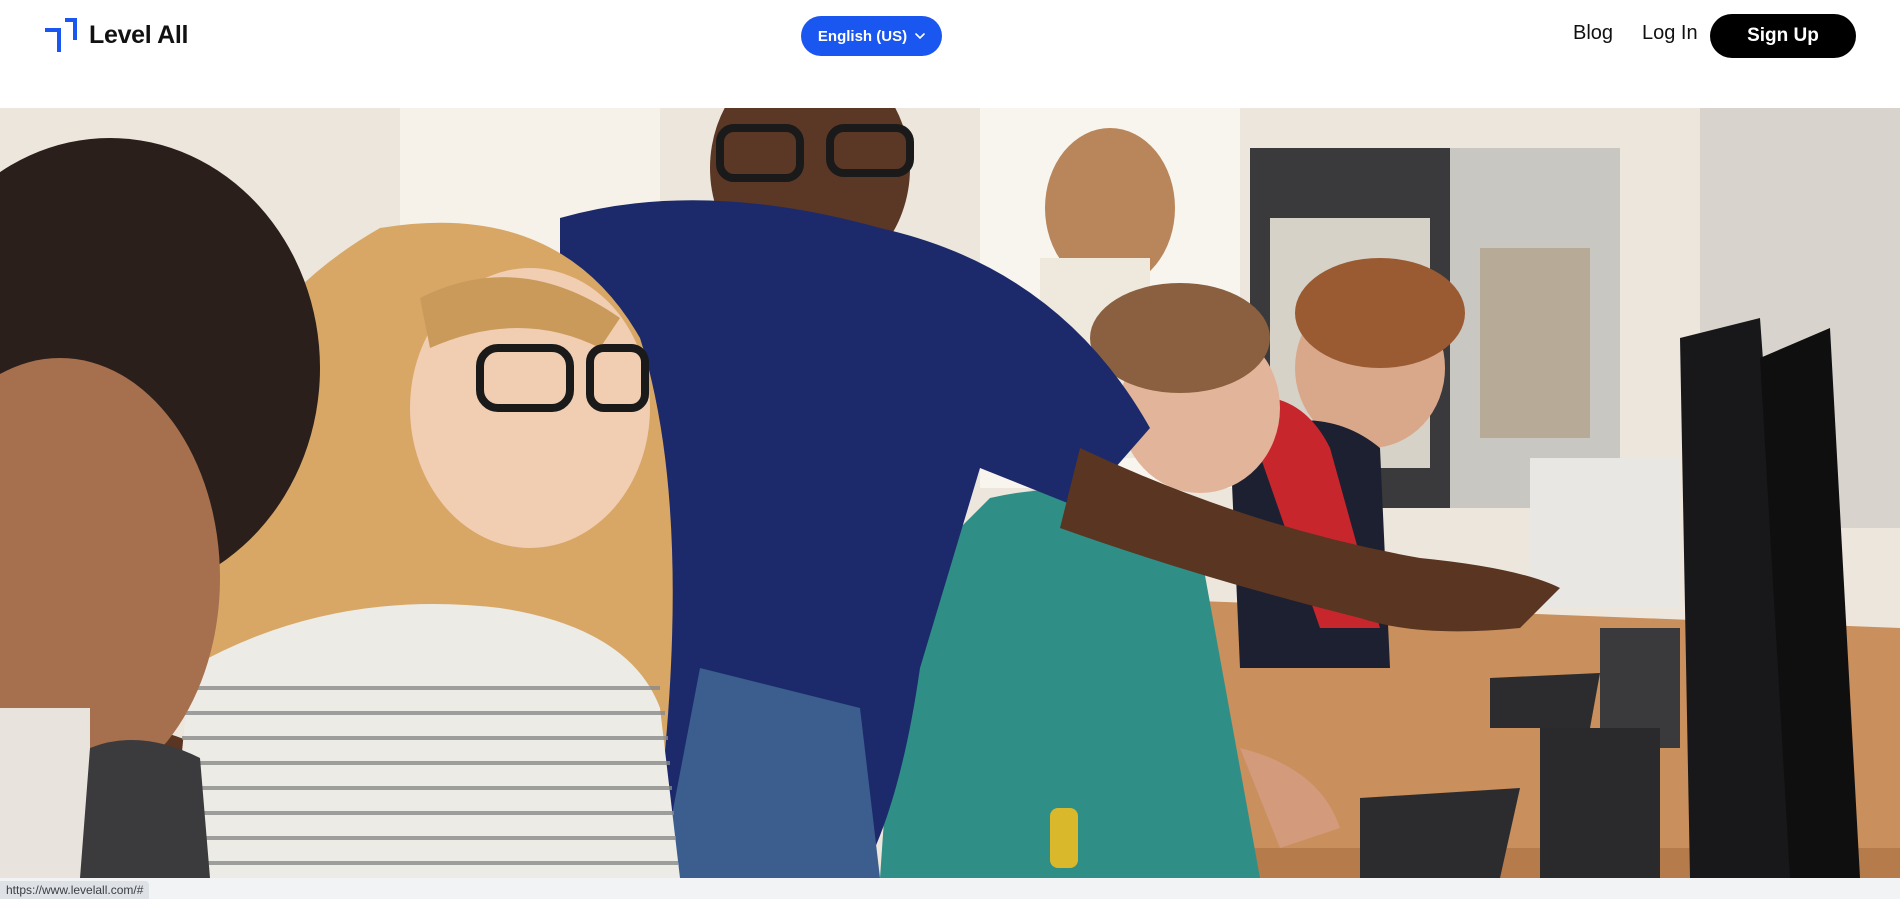 Image resolution: width=1900 pixels, height=899 pixels. I want to click on nav-blog-link: Blog, so click(1593, 33).